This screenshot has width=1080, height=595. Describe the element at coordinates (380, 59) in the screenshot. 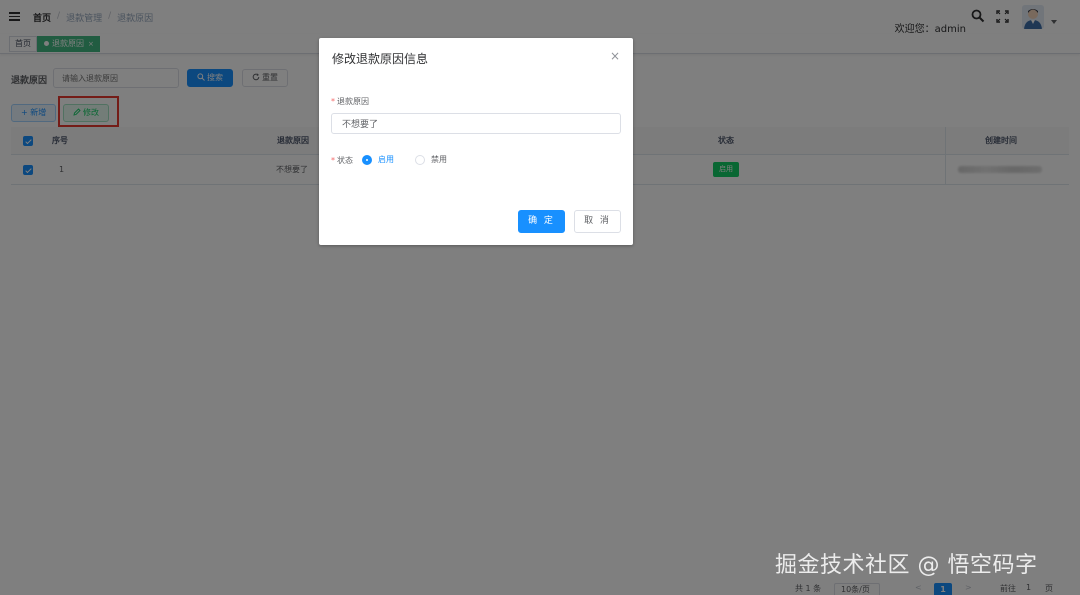

I see `dialog-title: 修改退款原因信息` at that location.